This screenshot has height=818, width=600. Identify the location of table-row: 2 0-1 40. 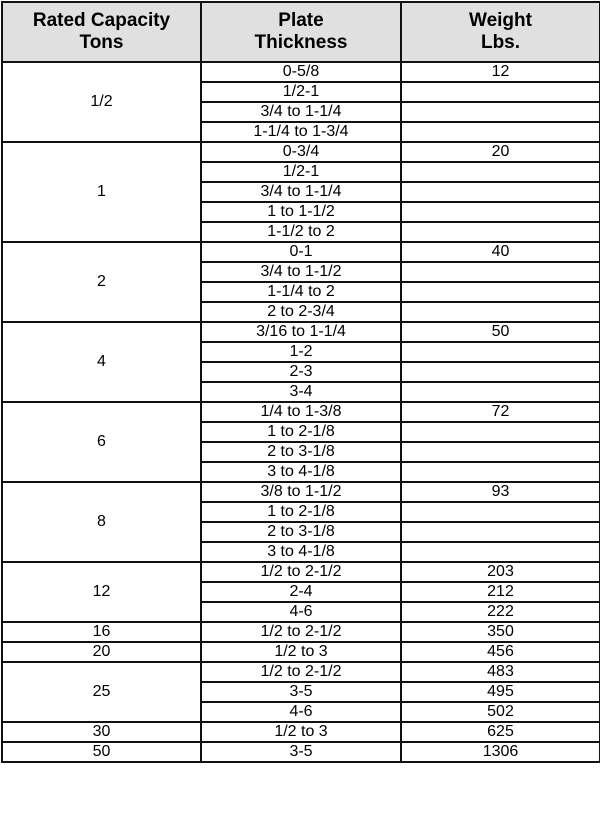
(300, 282).